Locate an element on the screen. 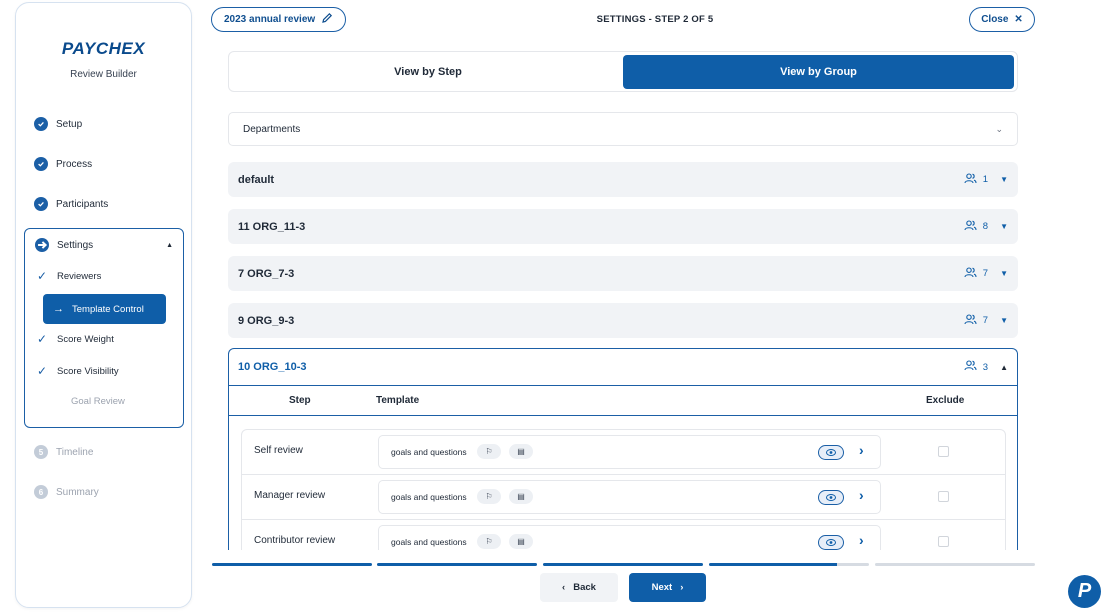 The image size is (1106, 614). member-count: 8 is located at coordinates (985, 226).